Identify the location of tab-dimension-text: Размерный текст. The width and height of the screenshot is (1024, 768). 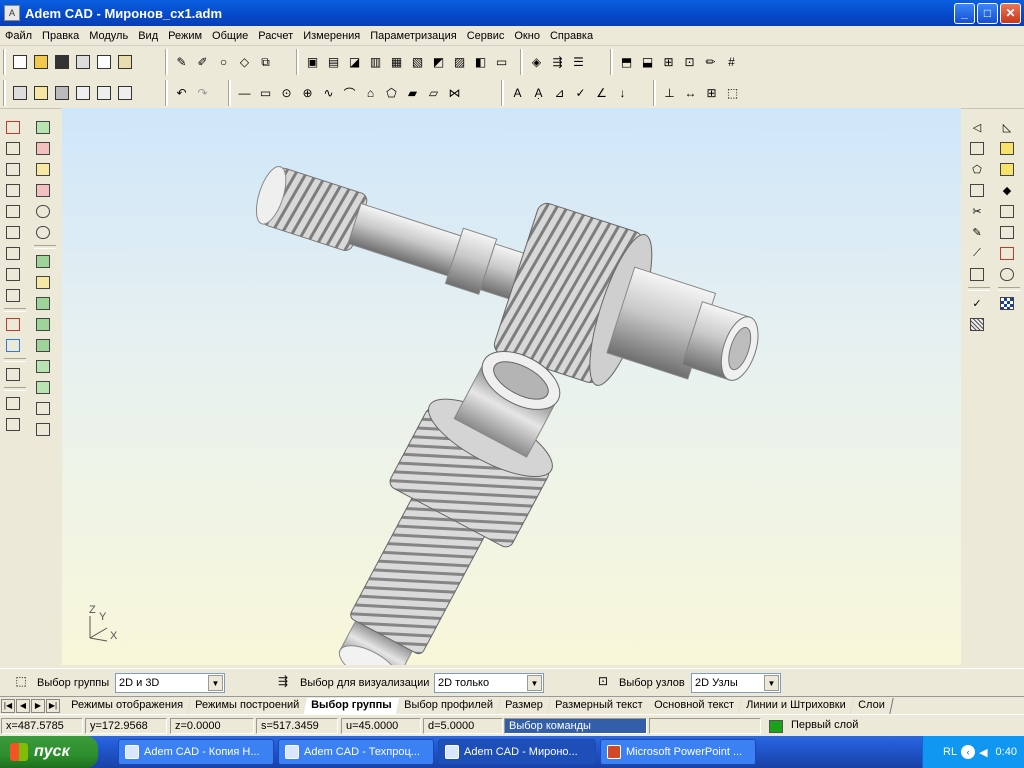
(598, 705).